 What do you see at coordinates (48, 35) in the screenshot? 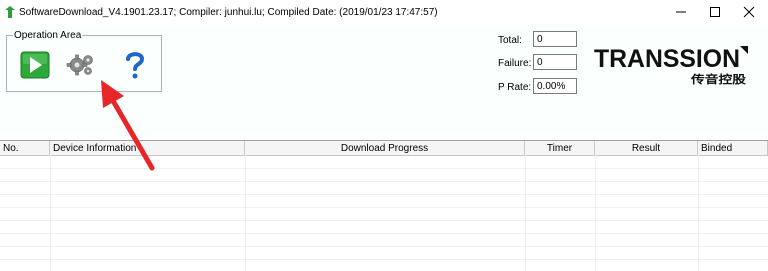
I see `operation-area-legend: Operation Area` at bounding box center [48, 35].